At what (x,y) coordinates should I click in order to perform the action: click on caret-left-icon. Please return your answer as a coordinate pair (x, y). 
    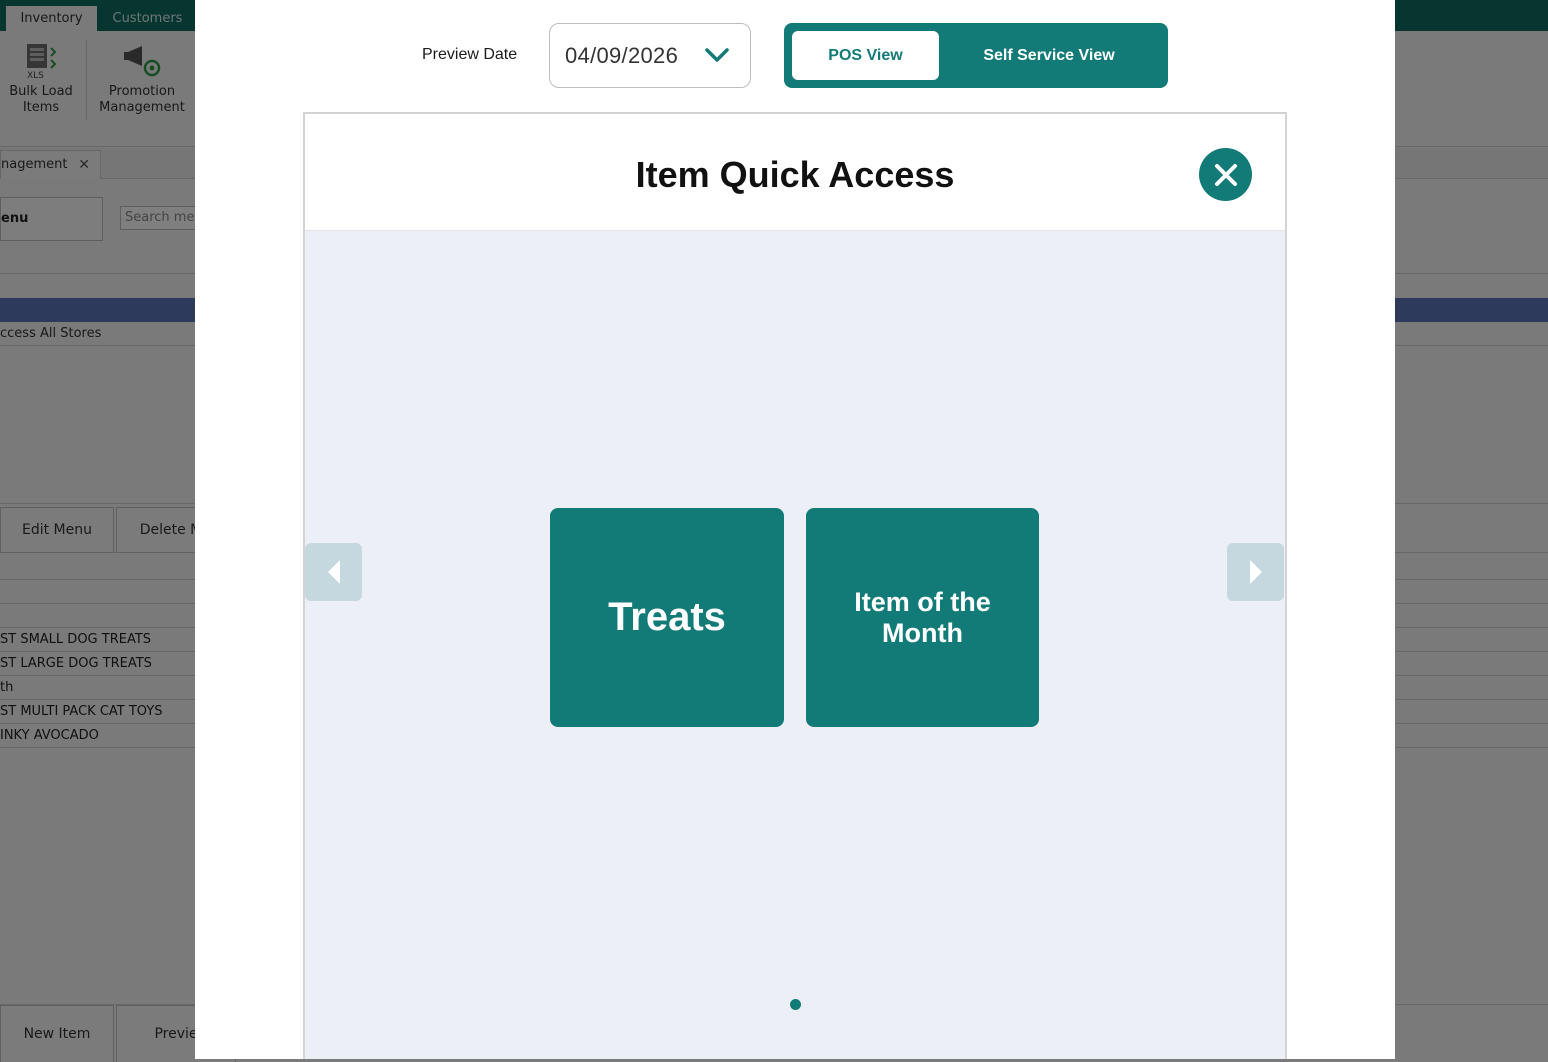
    Looking at the image, I should click on (333, 572).